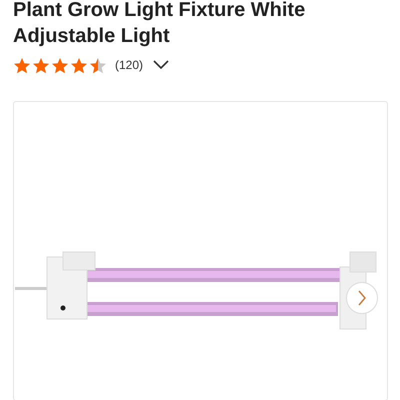 Image resolution: width=400 pixels, height=400 pixels. Describe the element at coordinates (129, 65) in the screenshot. I see `review-count: (120)` at that location.